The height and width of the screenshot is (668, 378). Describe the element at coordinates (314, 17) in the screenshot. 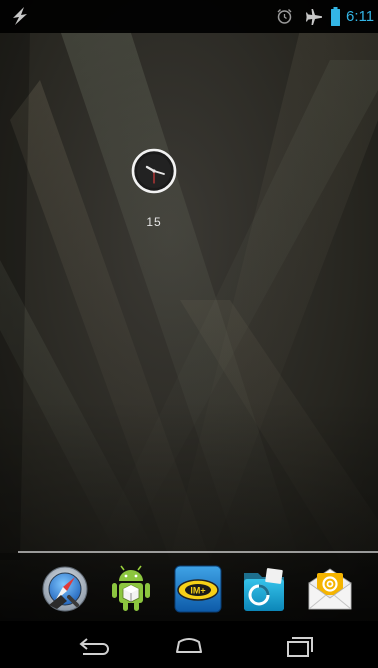

I see `airplane-mode-icon` at that location.